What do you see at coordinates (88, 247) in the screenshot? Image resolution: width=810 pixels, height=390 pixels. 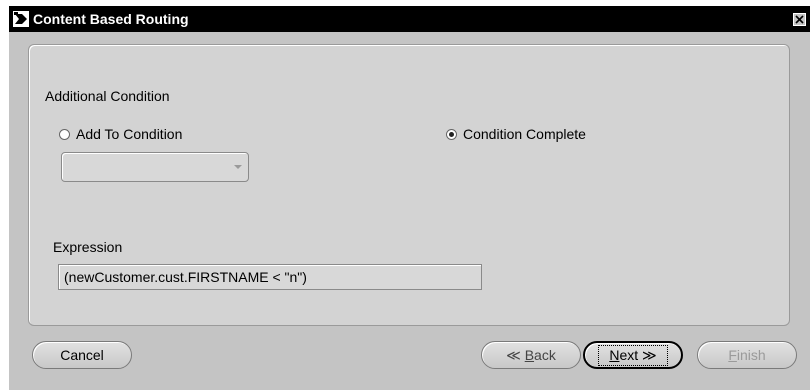 I see `expression-label: Expression` at bounding box center [88, 247].